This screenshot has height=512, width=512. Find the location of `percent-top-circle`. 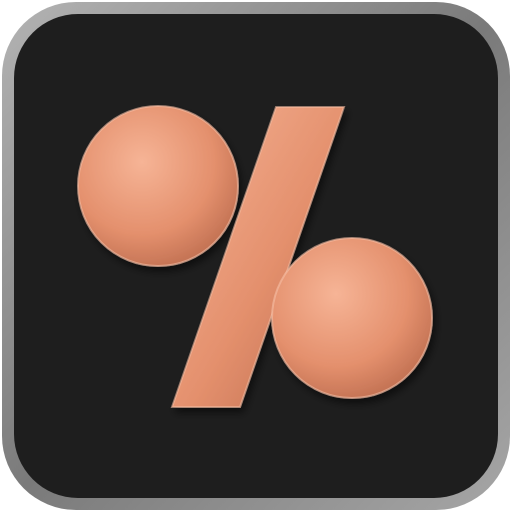

percent-top-circle is located at coordinates (158, 186).